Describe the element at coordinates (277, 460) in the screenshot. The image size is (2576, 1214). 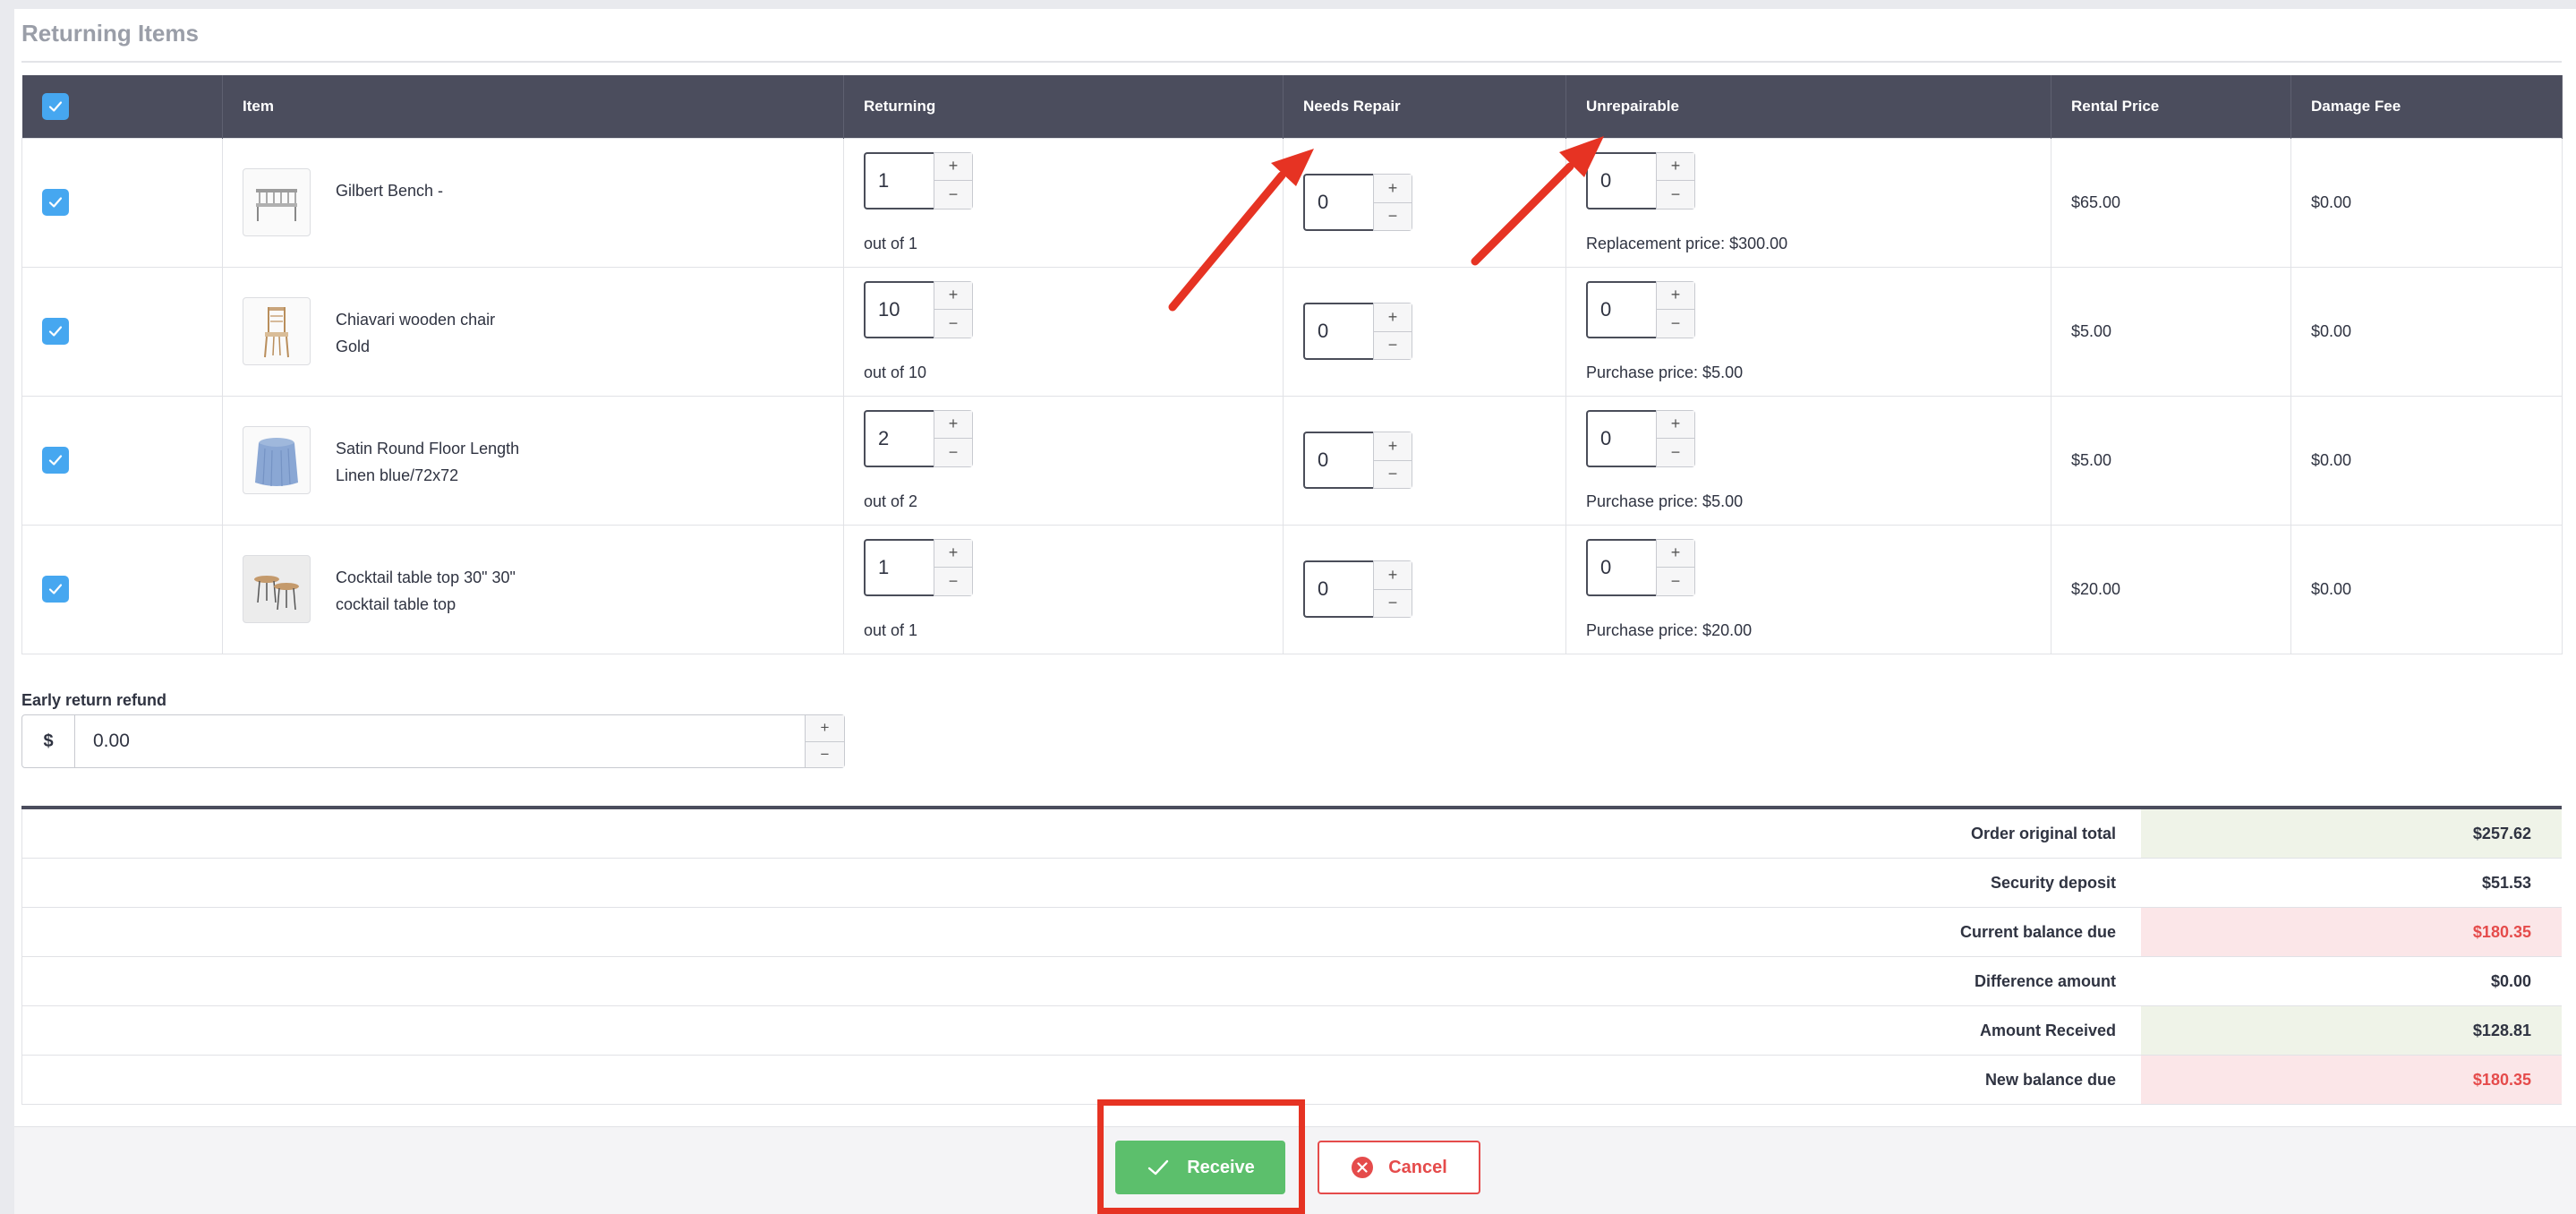
I see `item-thumbnail` at that location.